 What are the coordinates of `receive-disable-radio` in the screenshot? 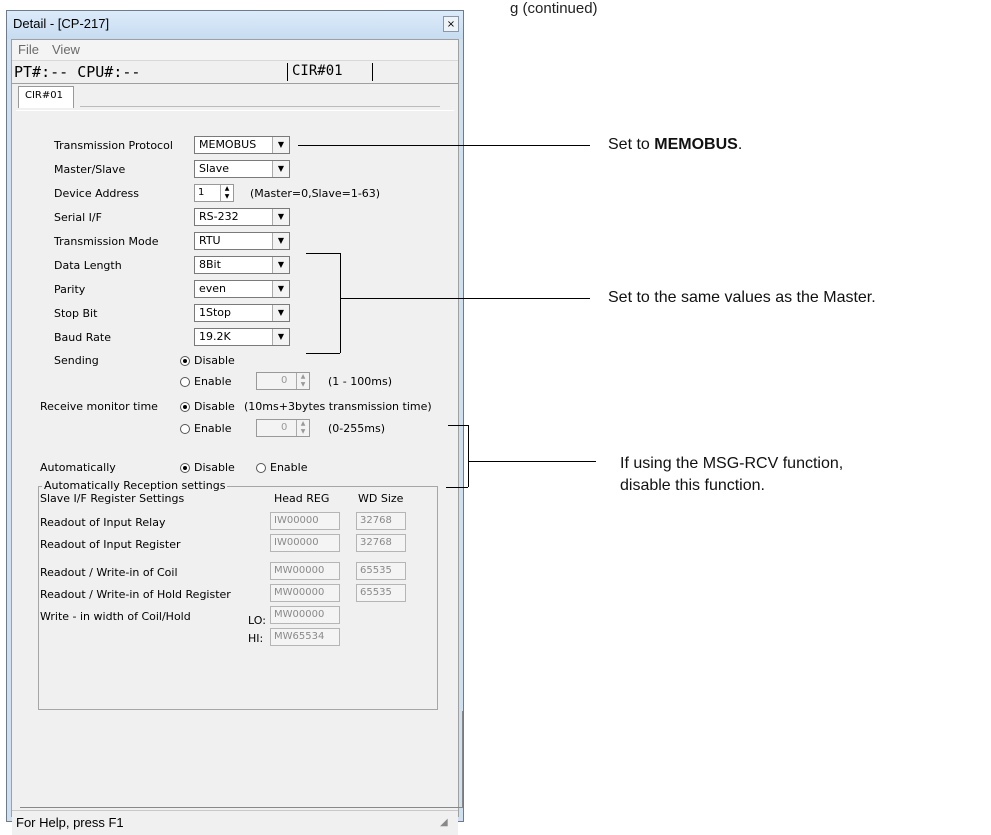 It's located at (185, 407).